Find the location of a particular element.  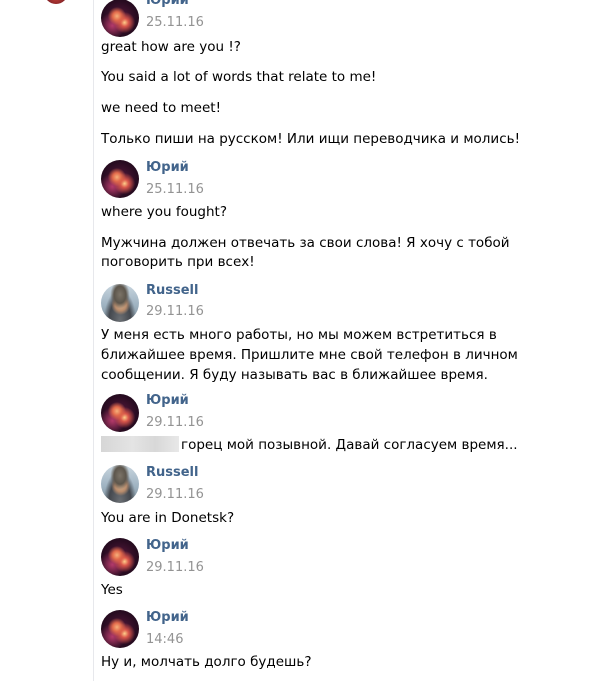

message-text: where you fought? is located at coordinates (164, 212).